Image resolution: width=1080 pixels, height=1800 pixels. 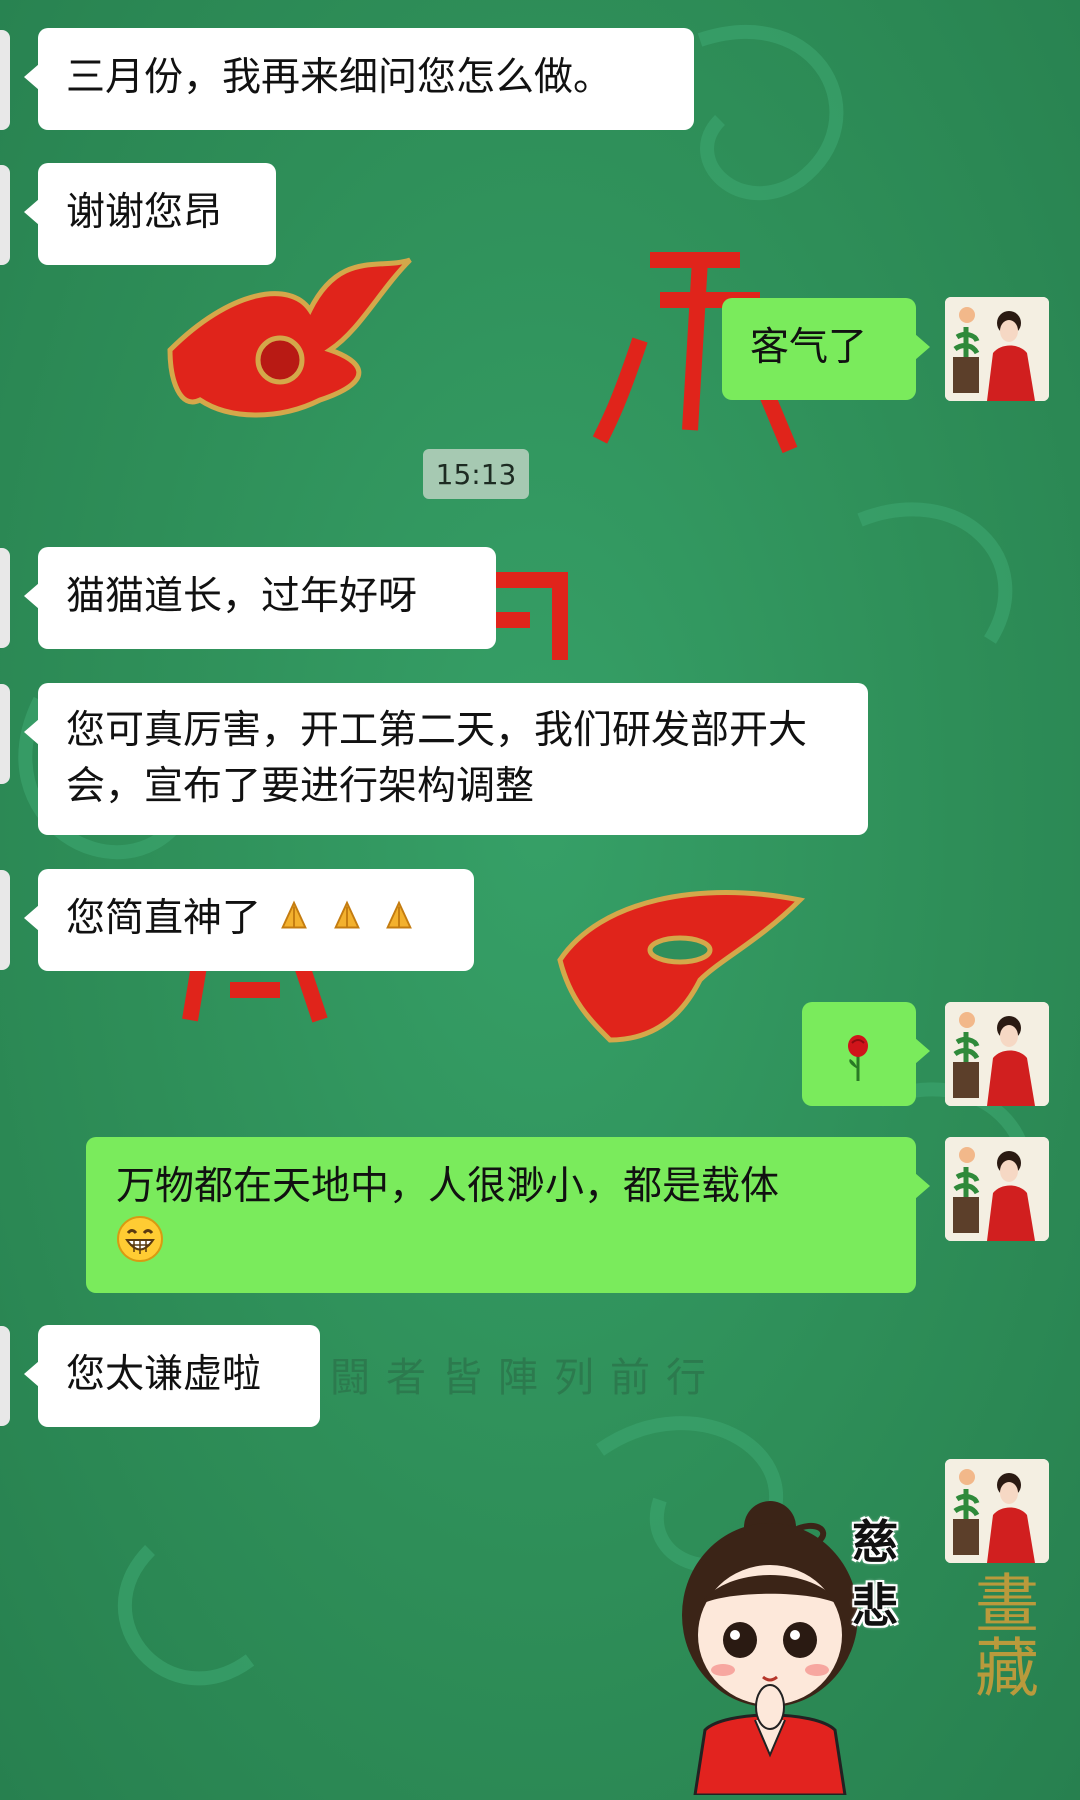 What do you see at coordinates (681, 966) in the screenshot?
I see `red-bird-right` at bounding box center [681, 966].